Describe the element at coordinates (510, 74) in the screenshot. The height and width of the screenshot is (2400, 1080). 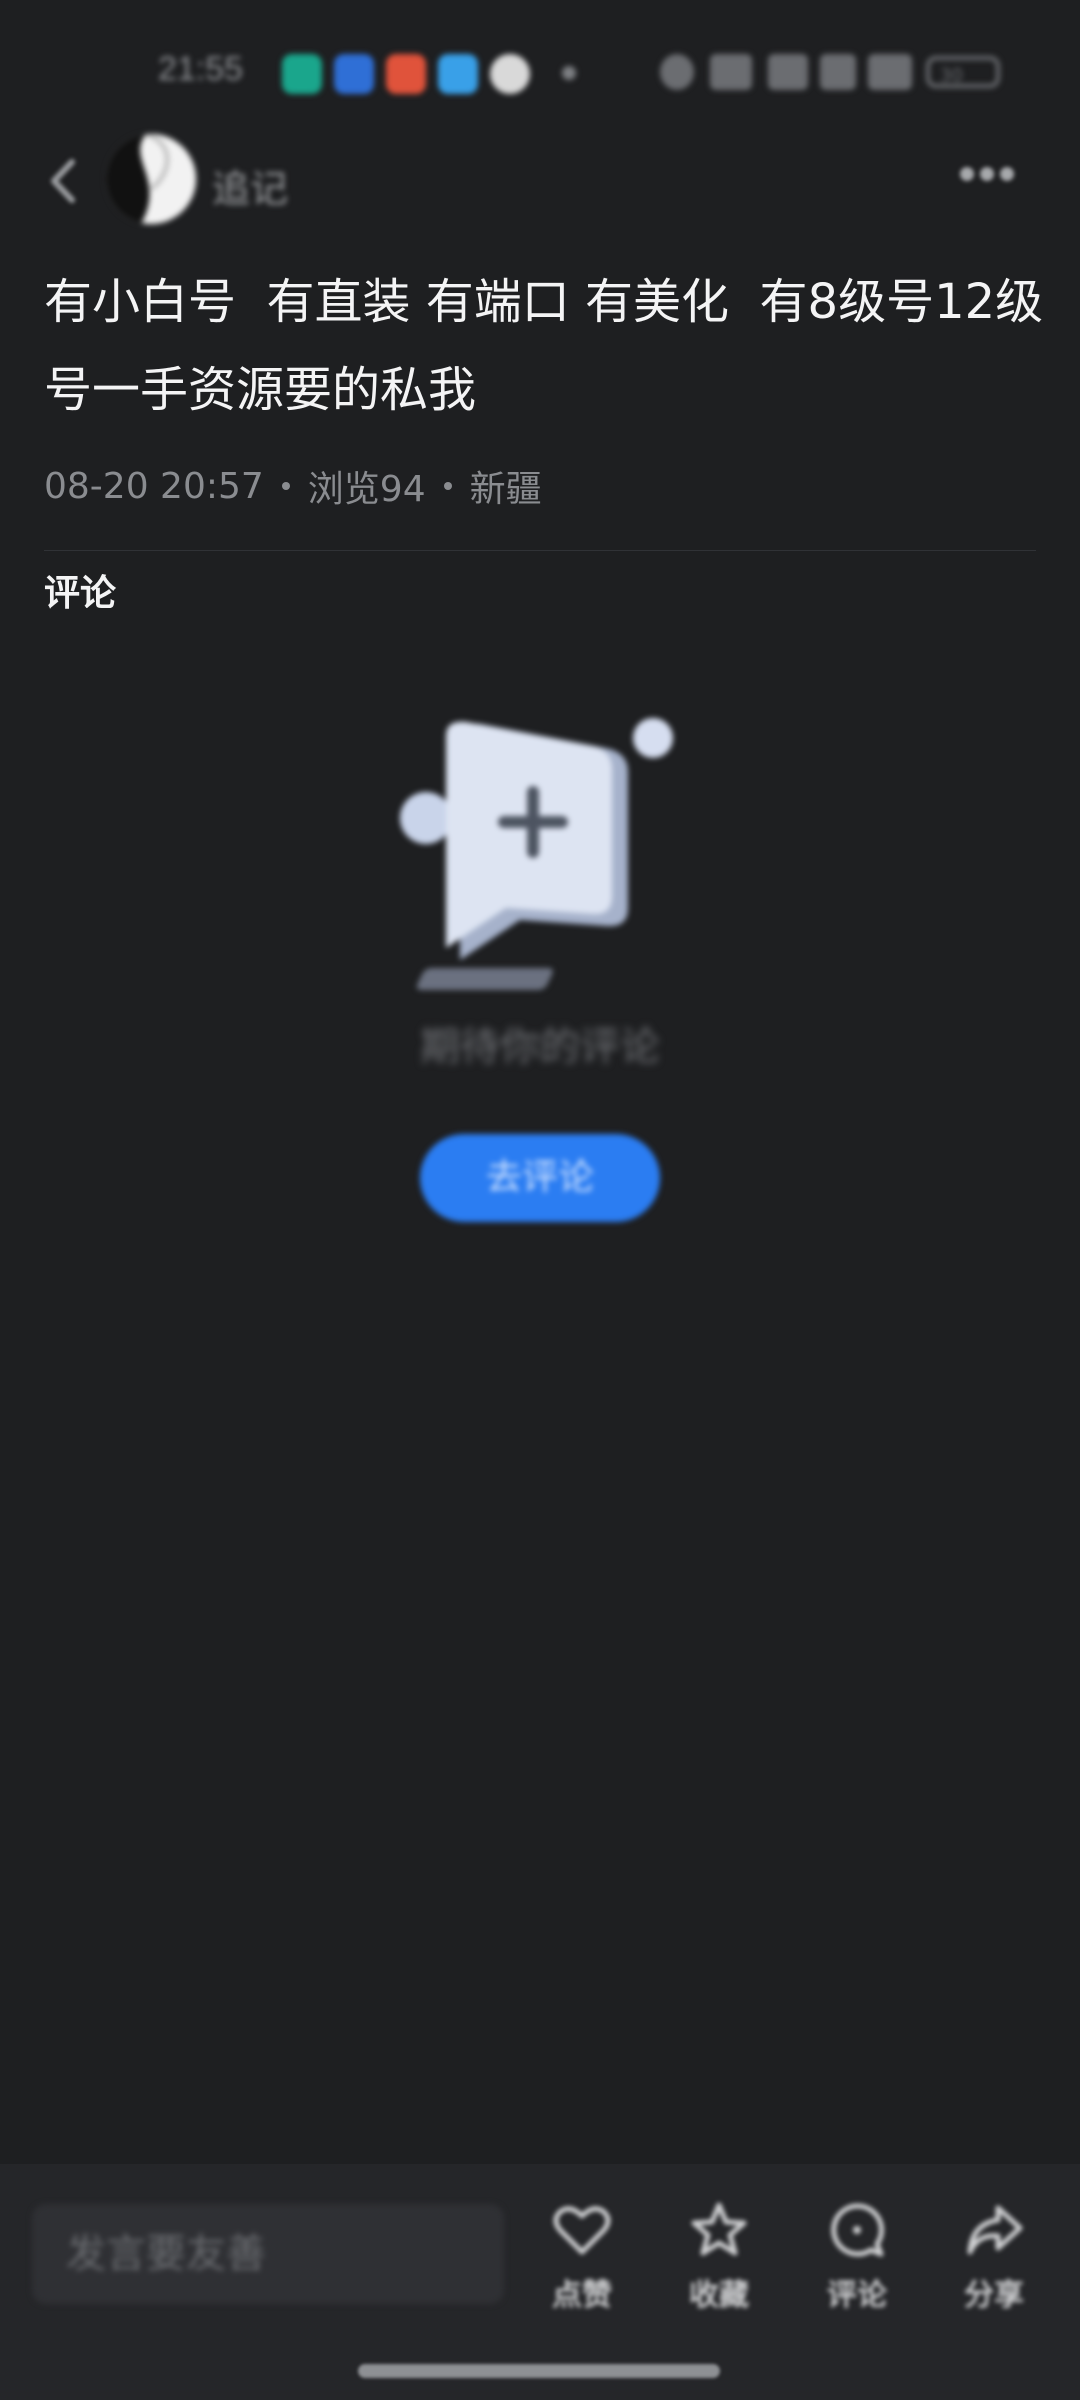
I see `wechat-icon` at that location.